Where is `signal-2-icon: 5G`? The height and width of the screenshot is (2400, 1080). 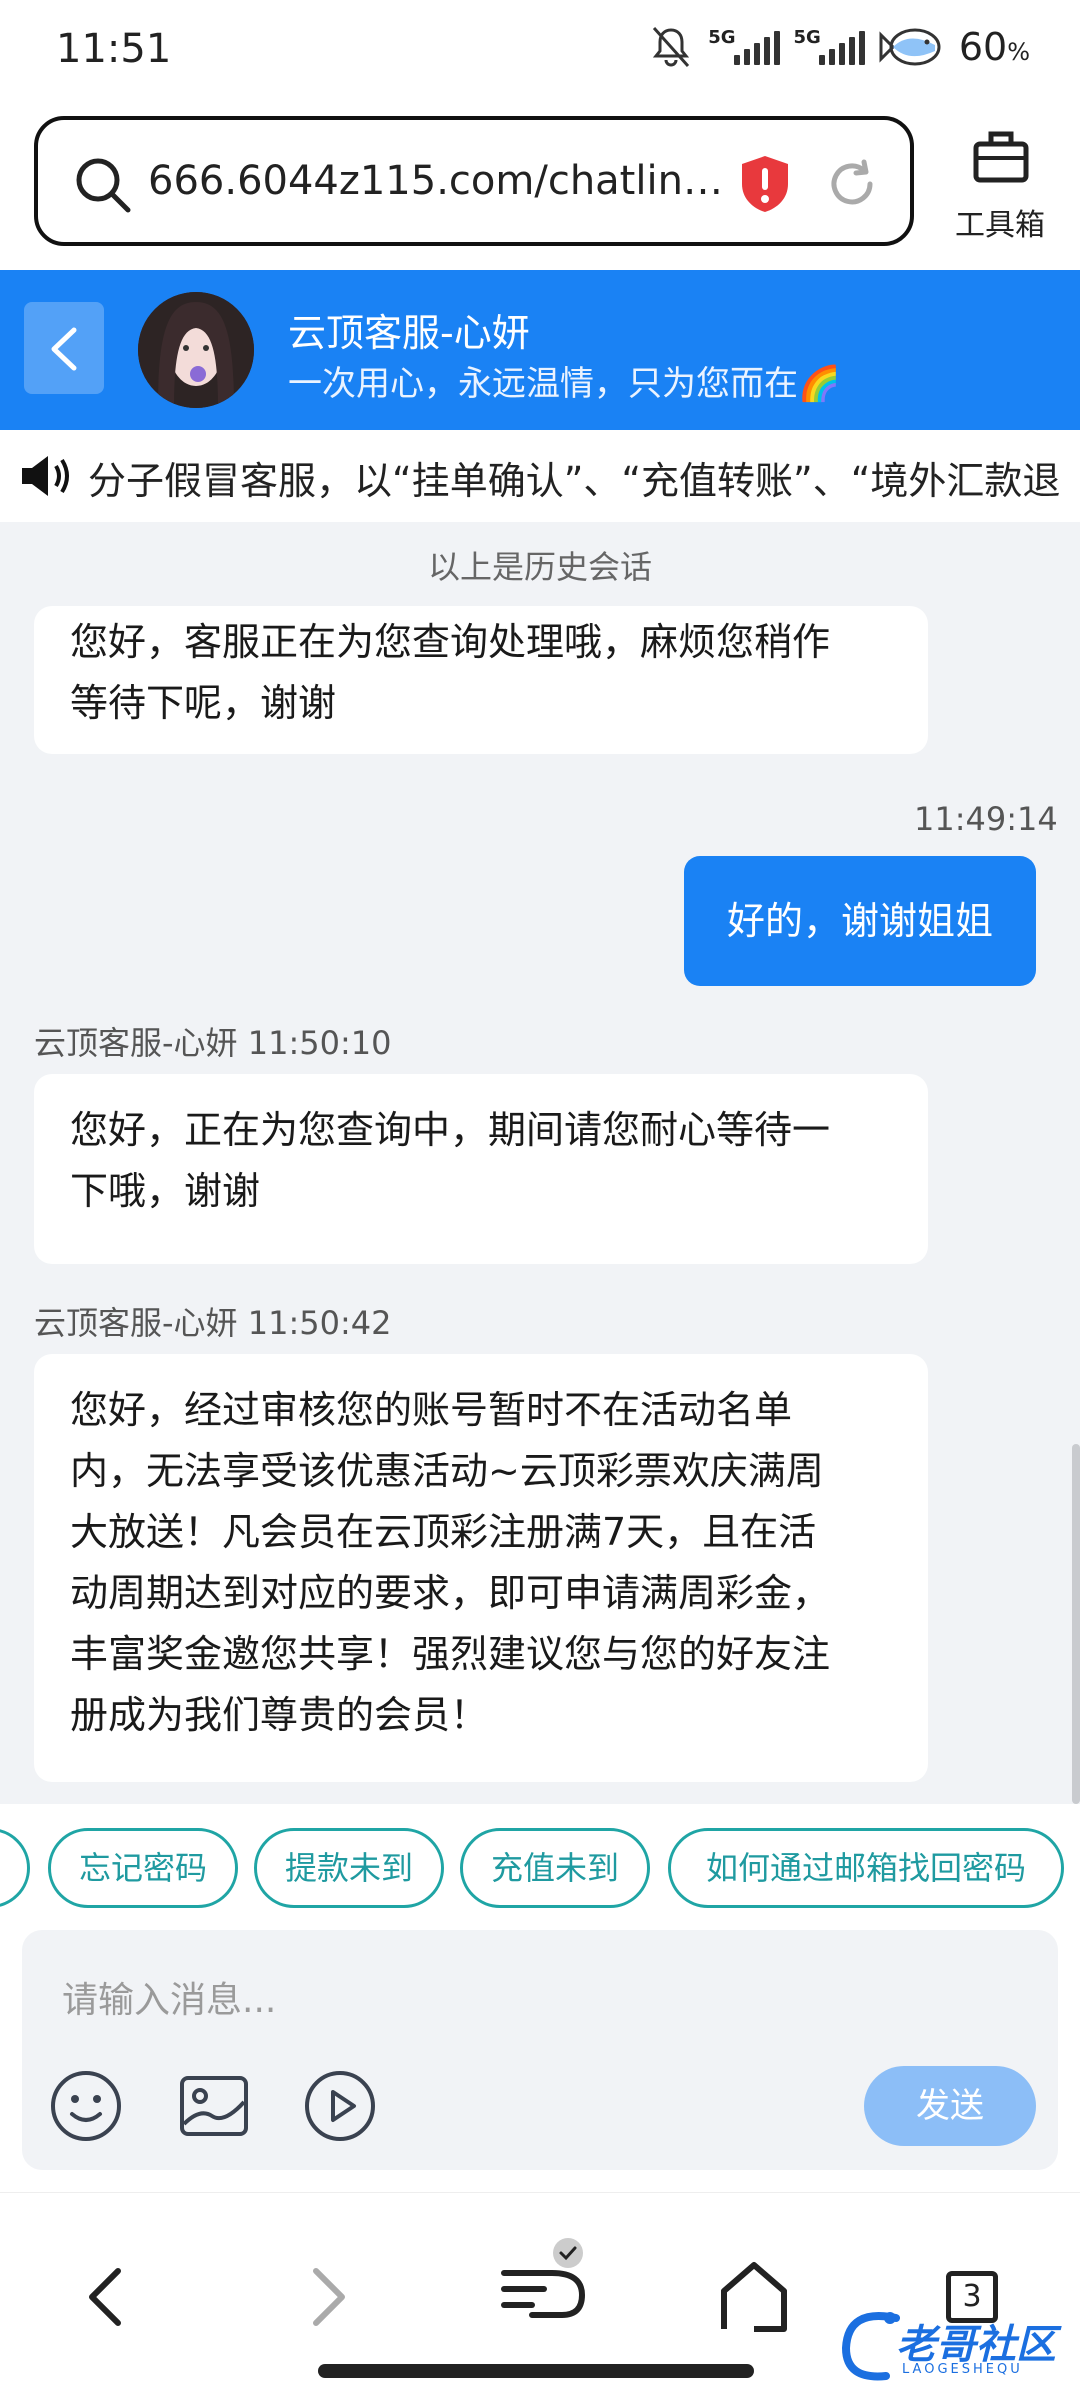 signal-2-icon: 5G is located at coordinates (829, 47).